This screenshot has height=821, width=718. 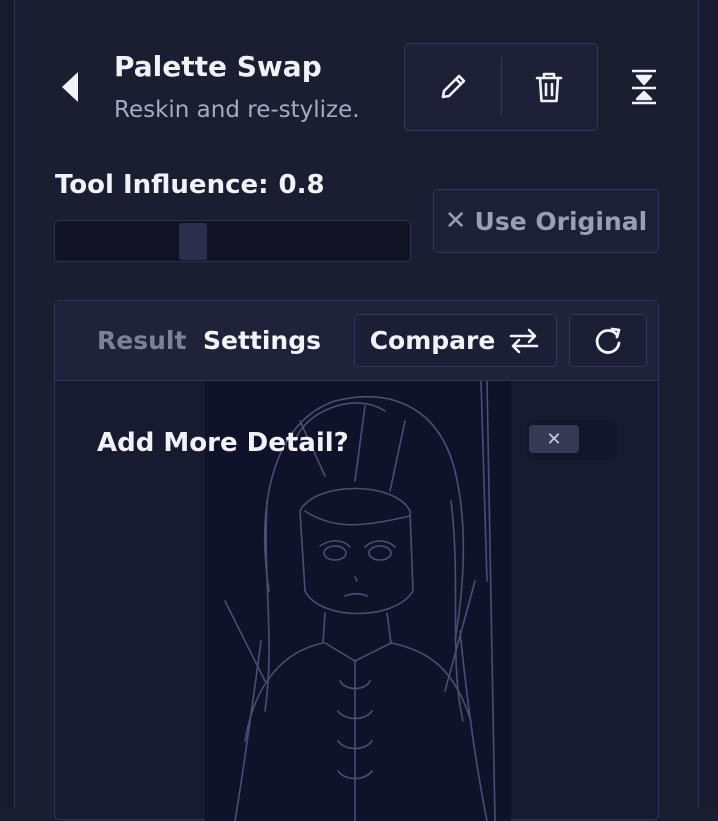 I want to click on collapse-vertical-icon, so click(x=644, y=87).